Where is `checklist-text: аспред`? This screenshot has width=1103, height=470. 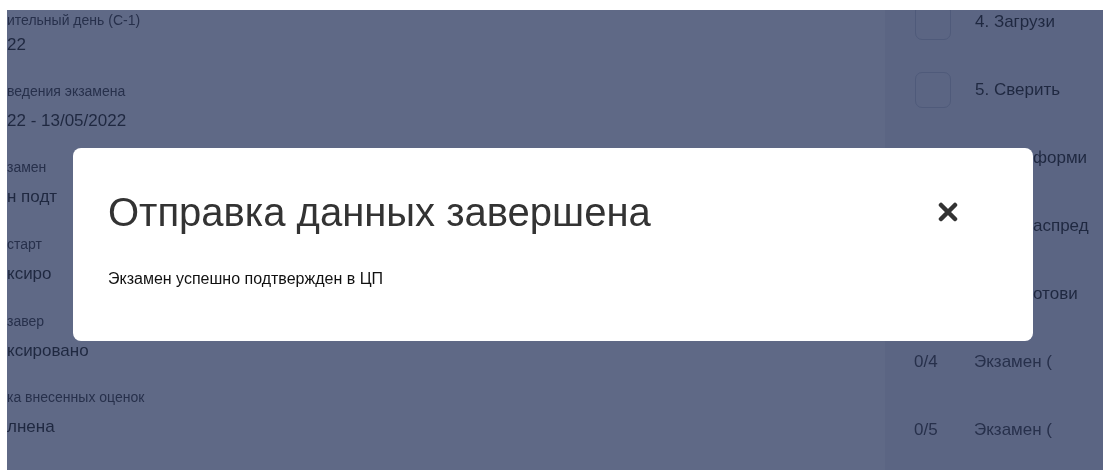 checklist-text: аспред is located at coordinates (1061, 226).